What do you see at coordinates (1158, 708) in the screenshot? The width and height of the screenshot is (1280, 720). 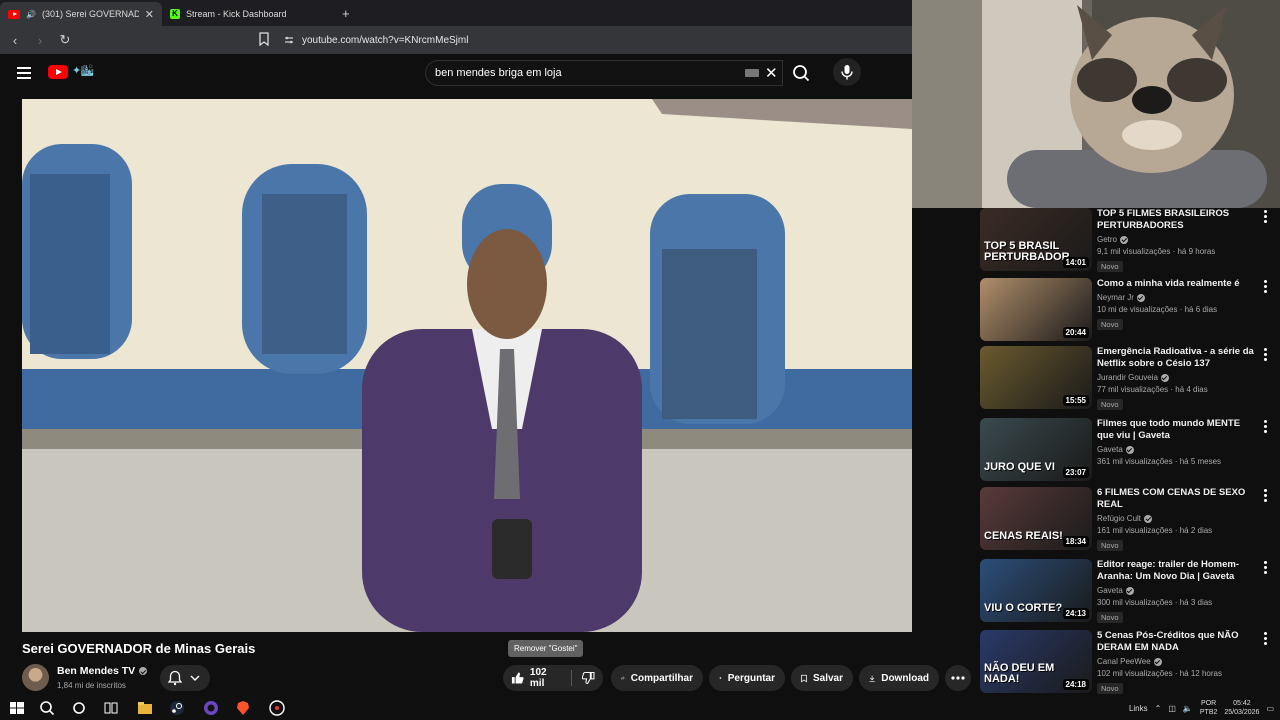 I see `tray-chevron-icon: ⌃` at bounding box center [1158, 708].